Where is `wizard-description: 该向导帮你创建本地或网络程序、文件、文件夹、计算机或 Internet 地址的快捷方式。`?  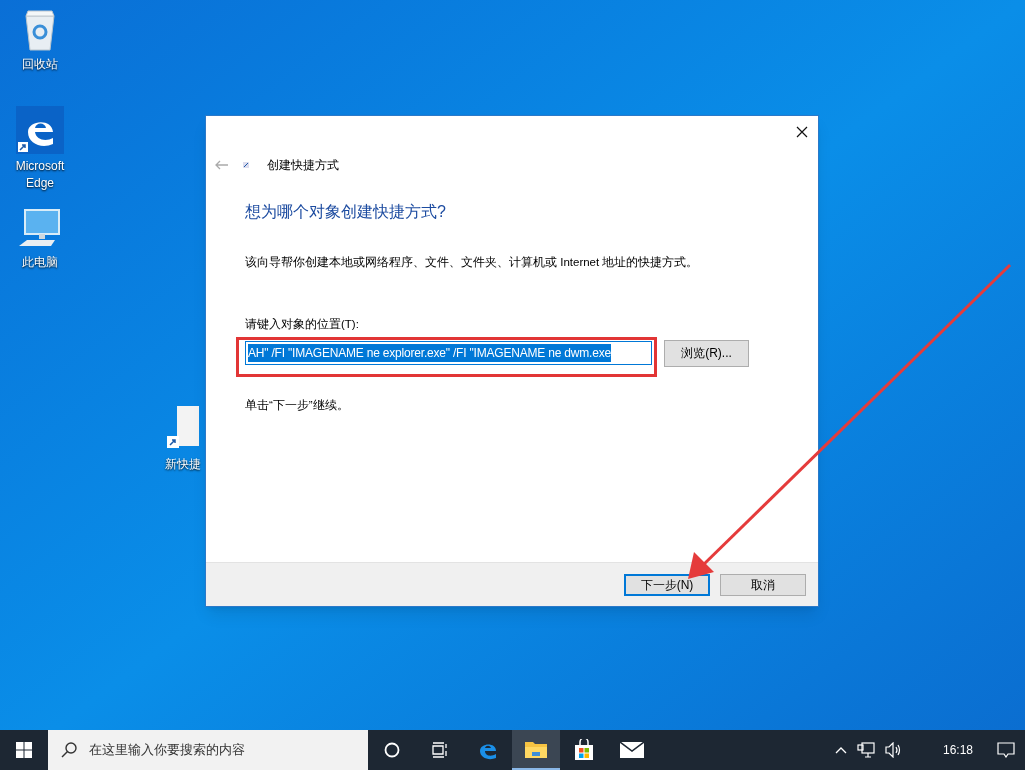
wizard-description: 该向导帮你创建本地或网络程序、文件、文件夹、计算机或 Internet 地址的快捷方式。 is located at coordinates (472, 262).